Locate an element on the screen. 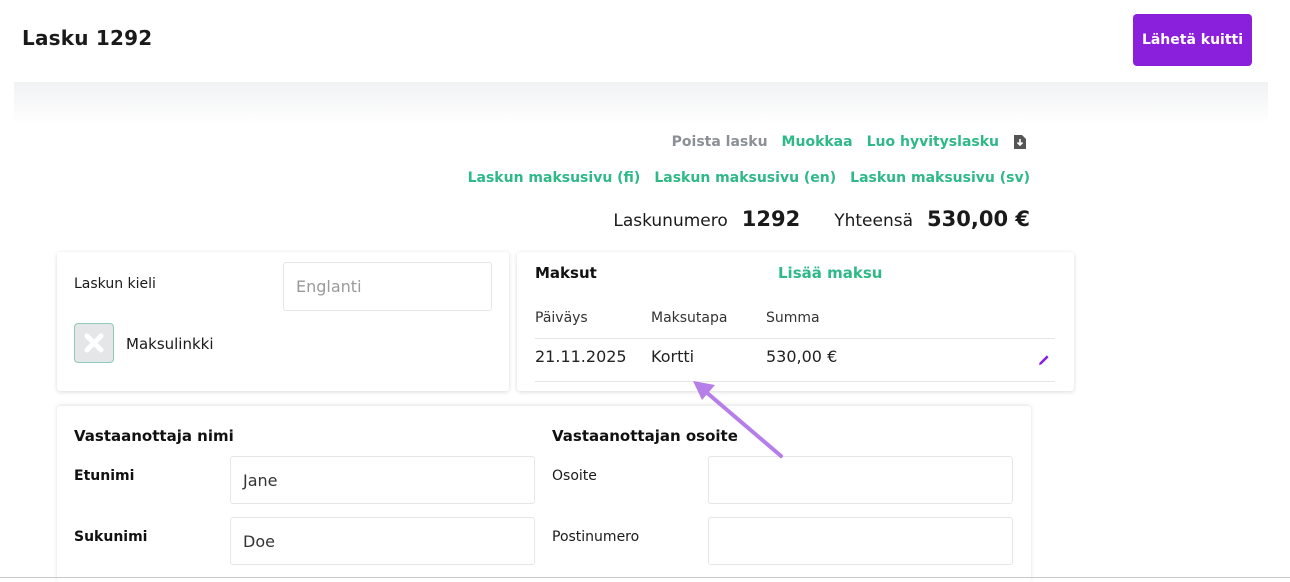  last-name-field: Doe is located at coordinates (382, 541).